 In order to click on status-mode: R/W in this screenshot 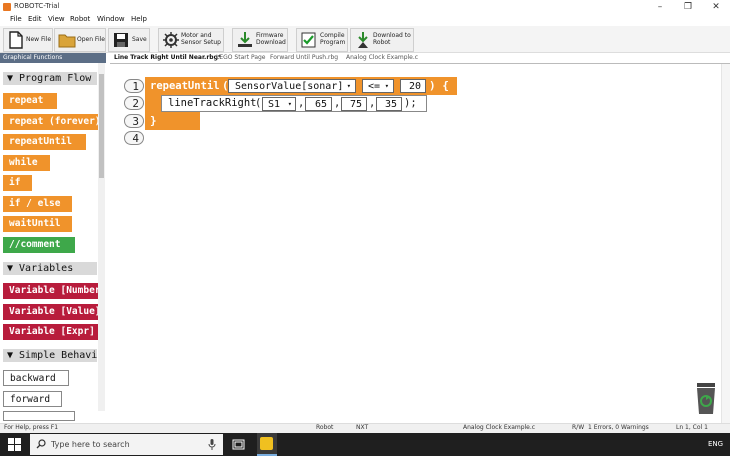, I will do `click(578, 427)`.